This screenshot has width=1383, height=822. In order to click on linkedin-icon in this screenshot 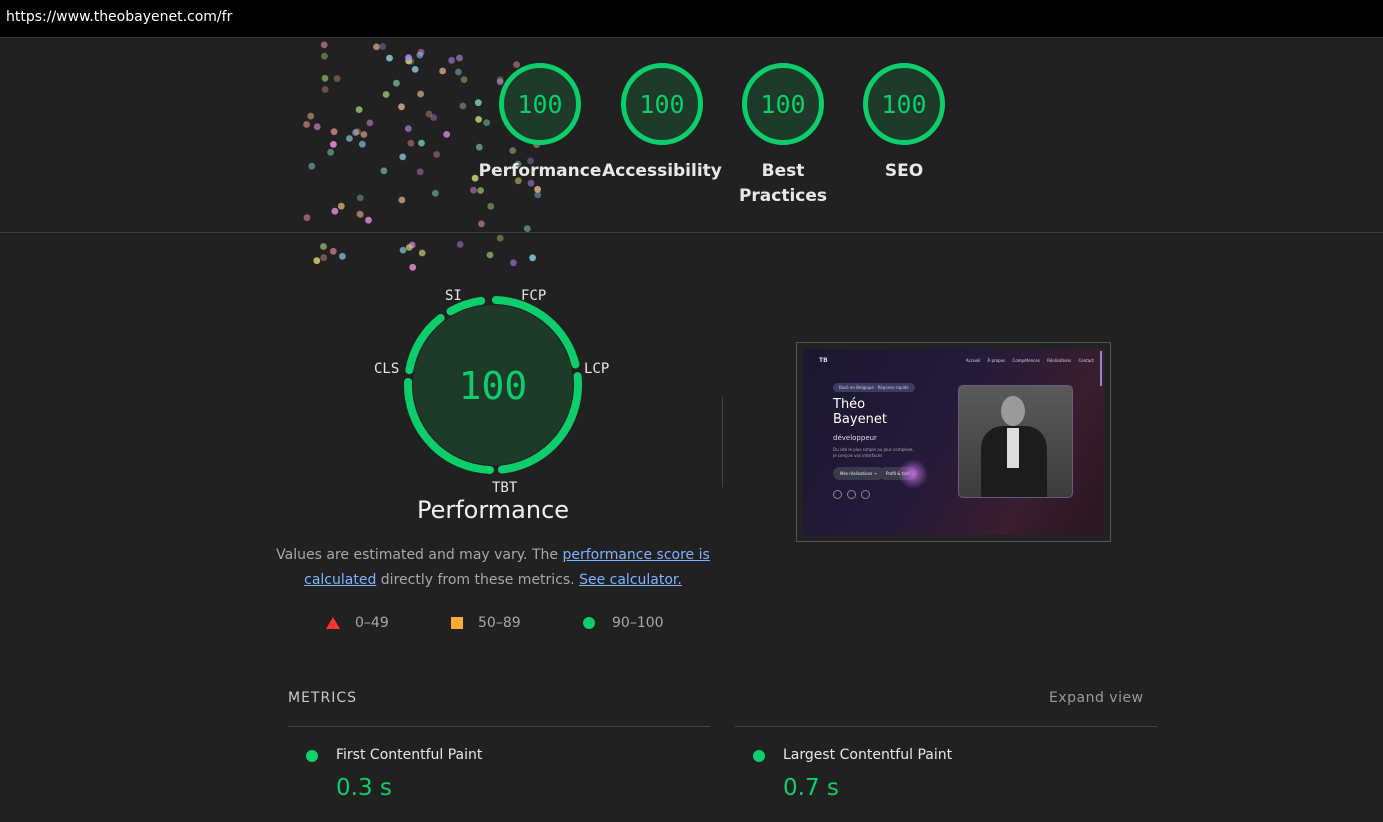, I will do `click(851, 494)`.